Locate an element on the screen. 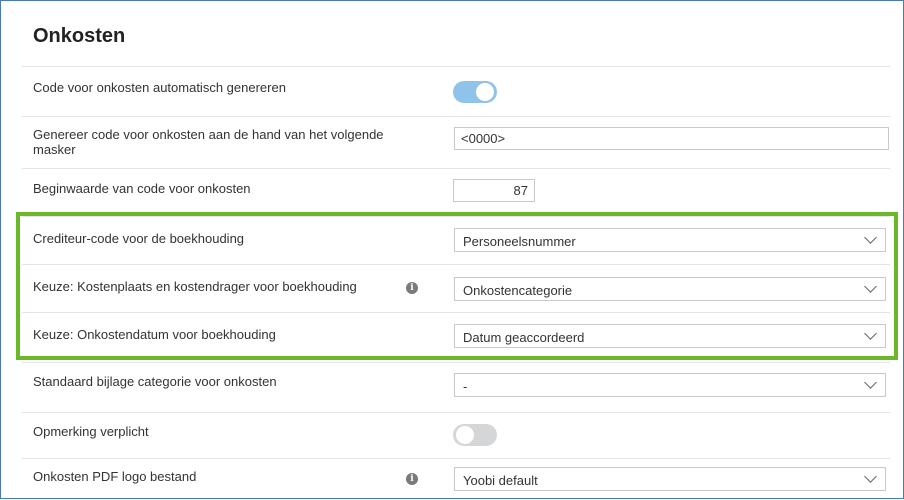 This screenshot has width=904, height=500. remark-required-toggle is located at coordinates (475, 435).